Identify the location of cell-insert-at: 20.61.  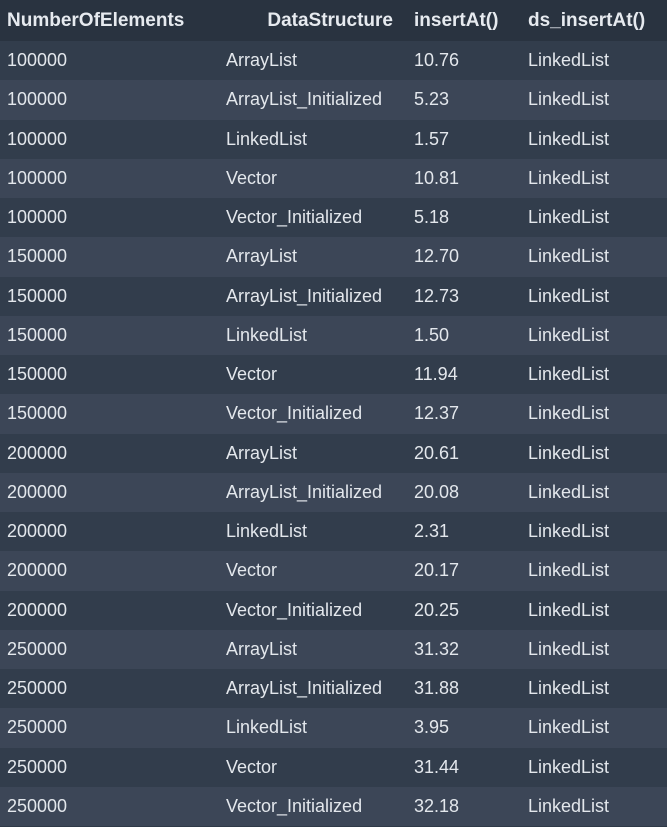
(437, 452).